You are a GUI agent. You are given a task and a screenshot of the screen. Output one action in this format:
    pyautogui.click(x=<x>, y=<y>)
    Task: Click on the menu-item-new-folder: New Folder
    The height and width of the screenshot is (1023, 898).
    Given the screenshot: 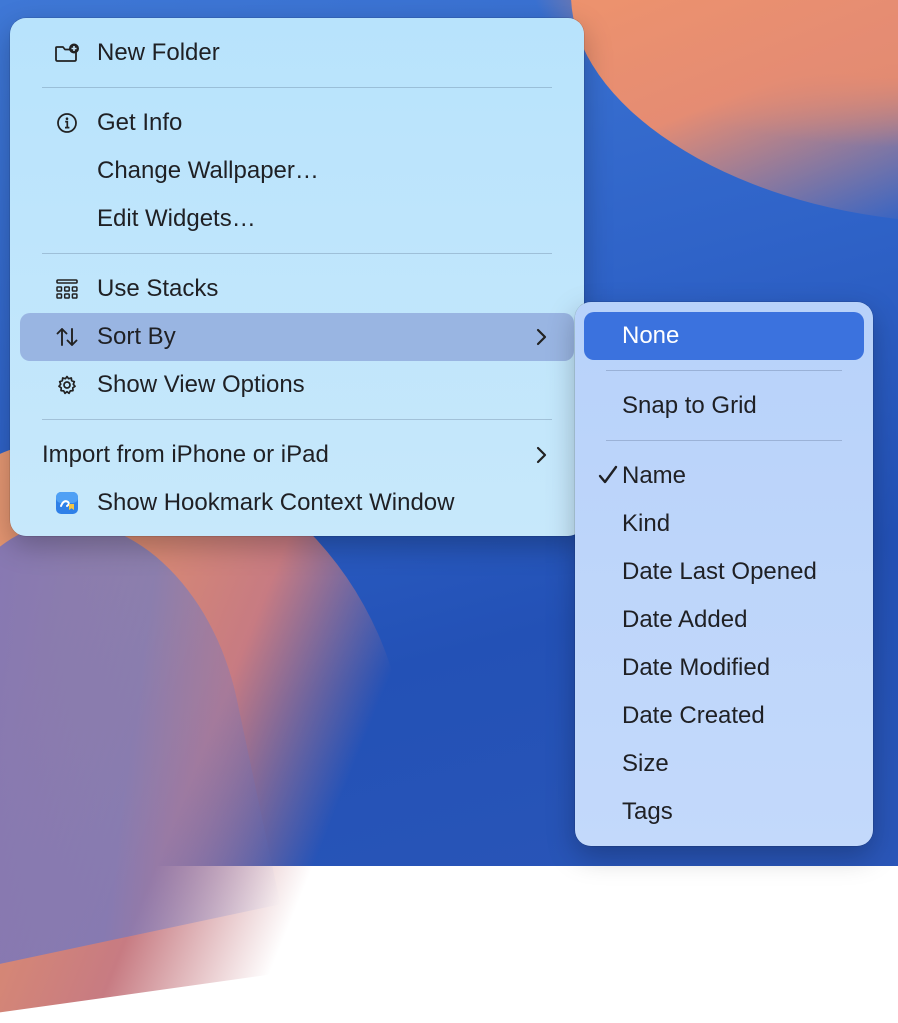 What is the action you would take?
    pyautogui.click(x=297, y=53)
    